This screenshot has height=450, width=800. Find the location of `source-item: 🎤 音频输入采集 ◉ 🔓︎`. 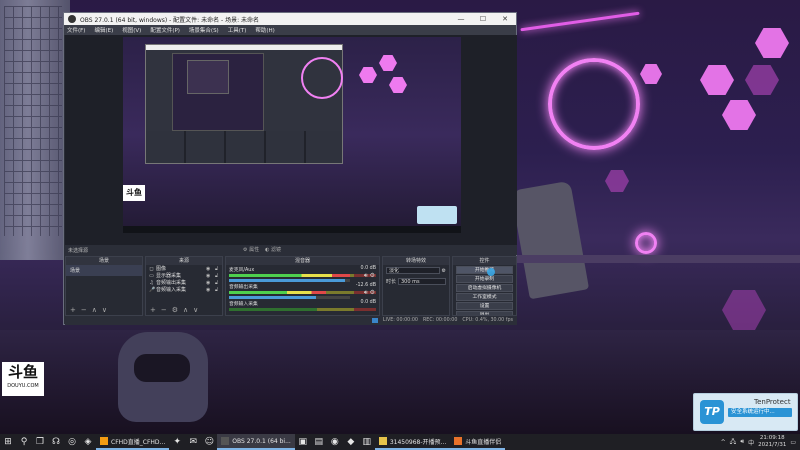

source-item: 🎤 音频输入采集 ◉ 🔓︎ is located at coordinates (184, 290).